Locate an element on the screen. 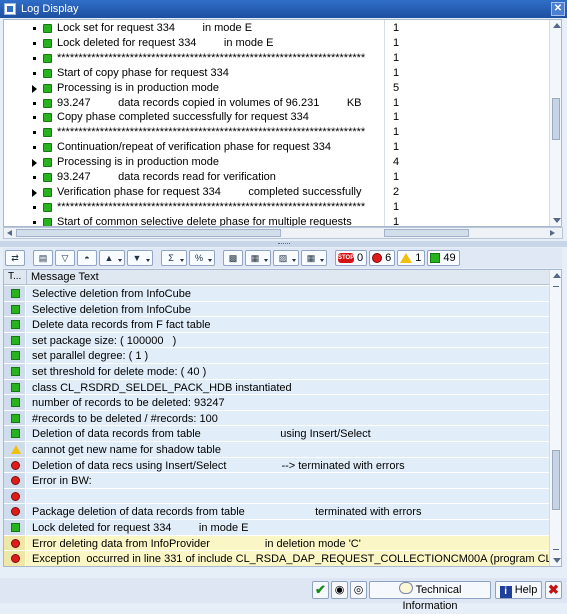 The image size is (567, 614). page-up-icon is located at coordinates (556, 286).